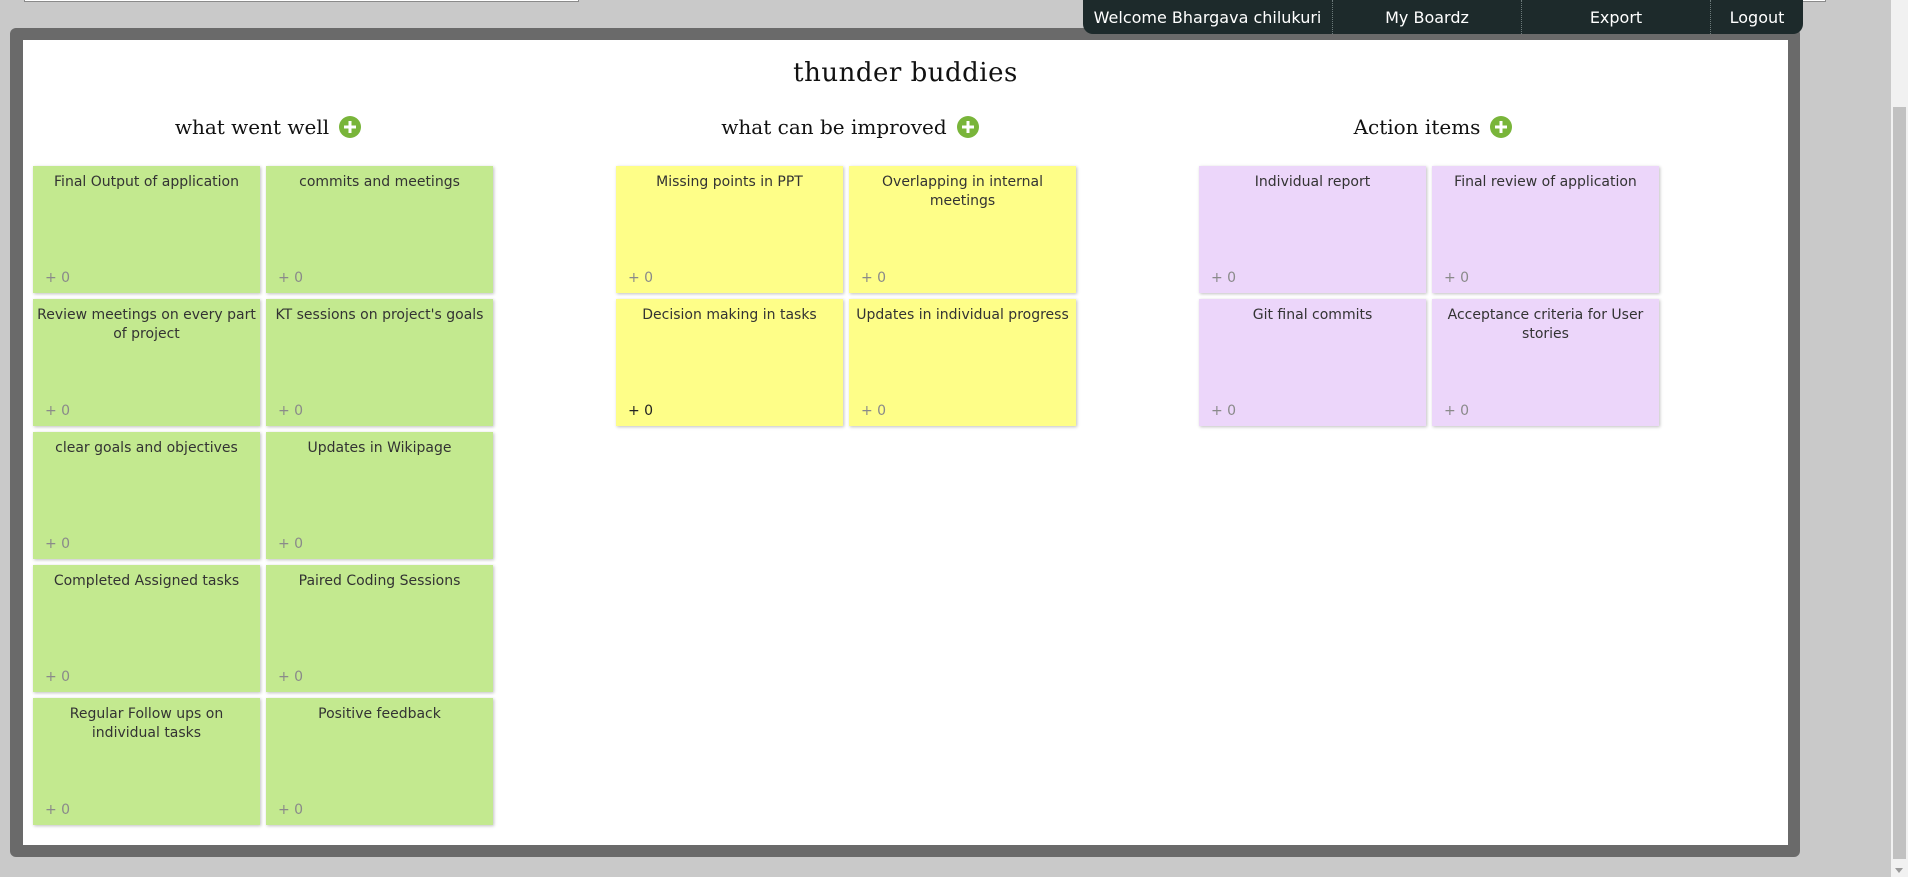 The height and width of the screenshot is (877, 1908). Describe the element at coordinates (1545, 362) in the screenshot. I see `sticky-note: Acceptance criteria for User stories + 0` at that location.